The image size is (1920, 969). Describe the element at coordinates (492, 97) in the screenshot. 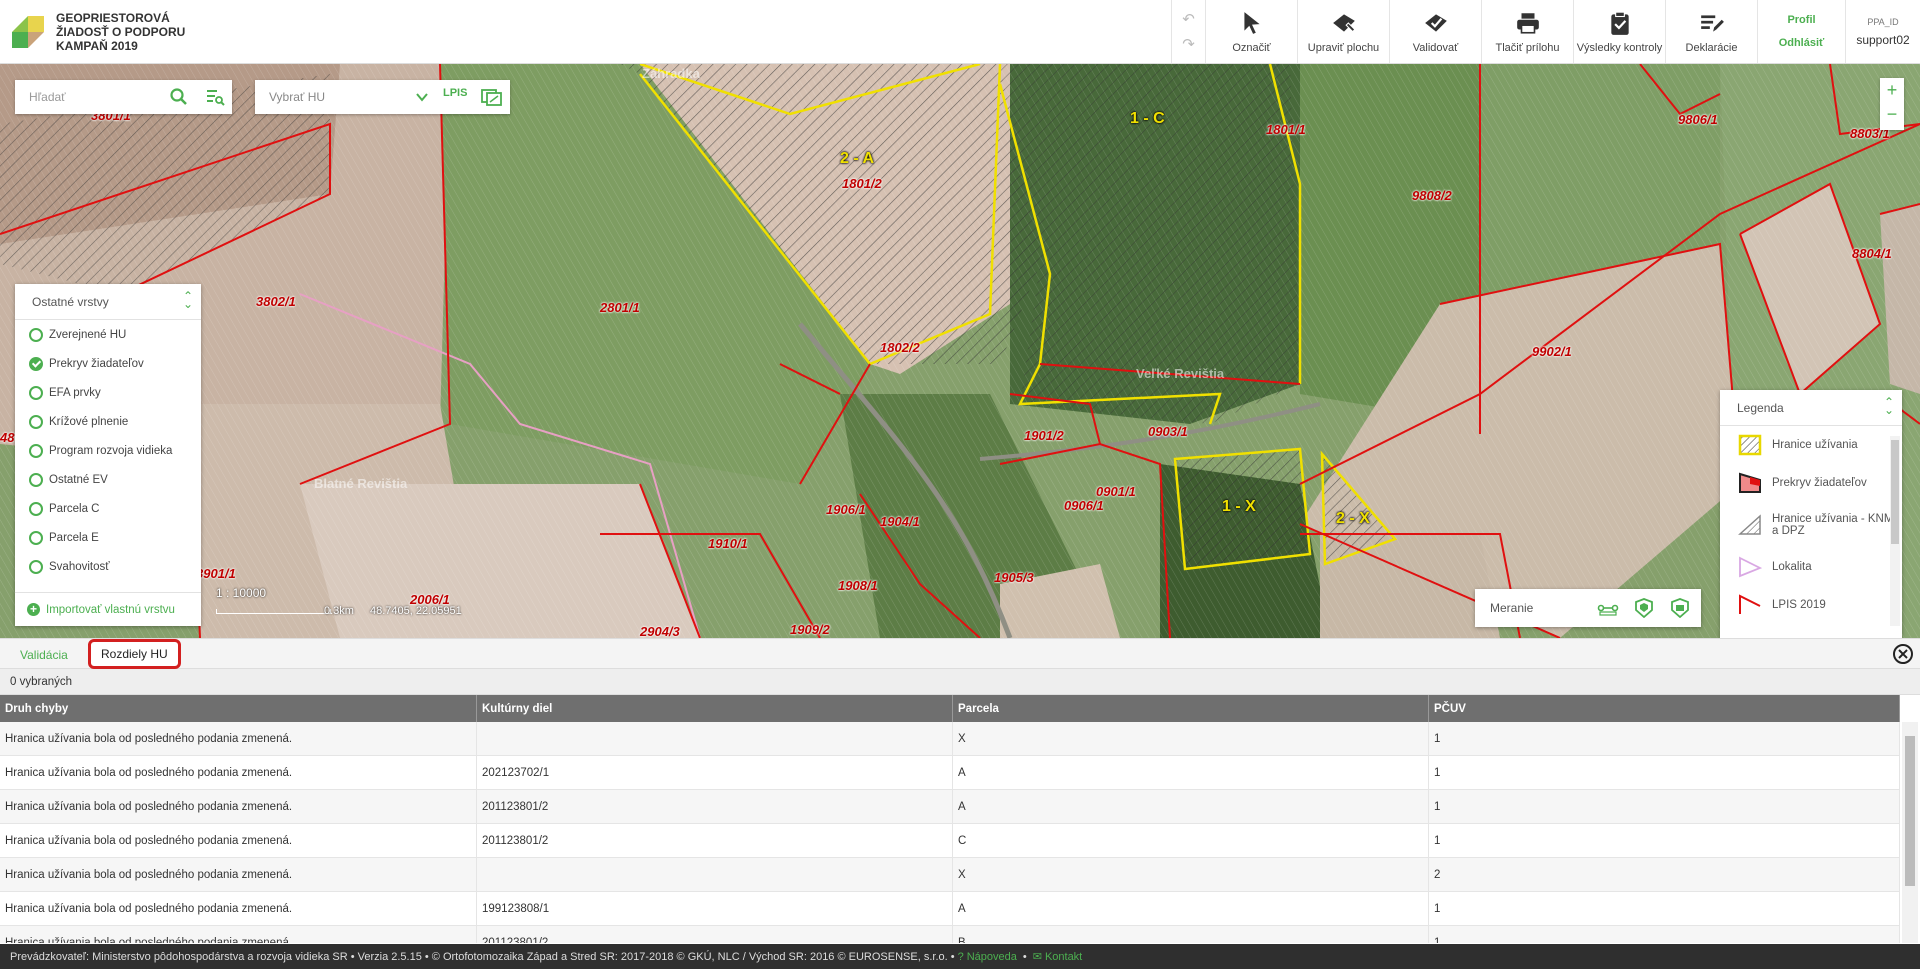

I see `layer-compare-icon` at that location.